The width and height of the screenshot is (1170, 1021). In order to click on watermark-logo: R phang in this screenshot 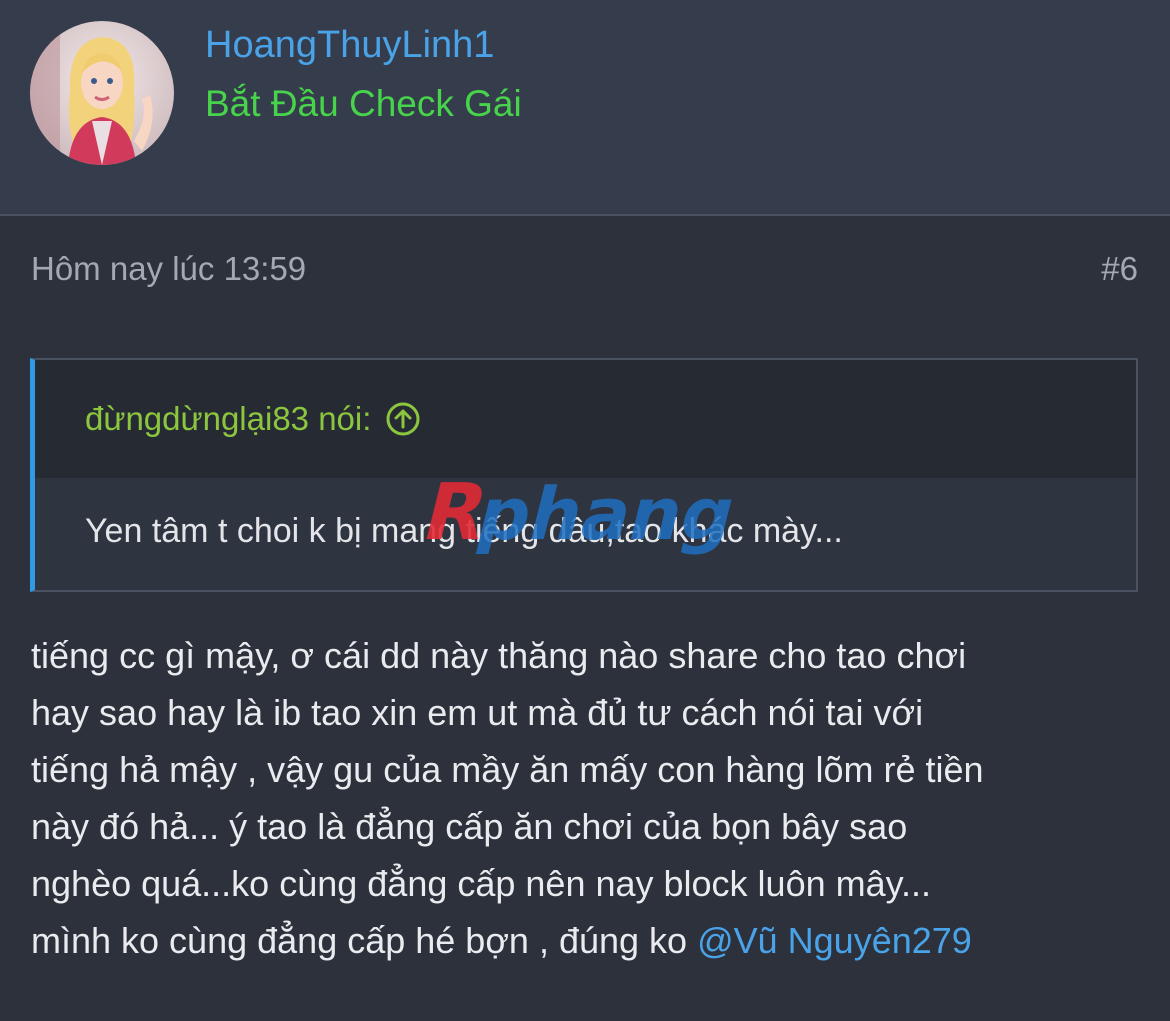, I will do `click(590, 512)`.